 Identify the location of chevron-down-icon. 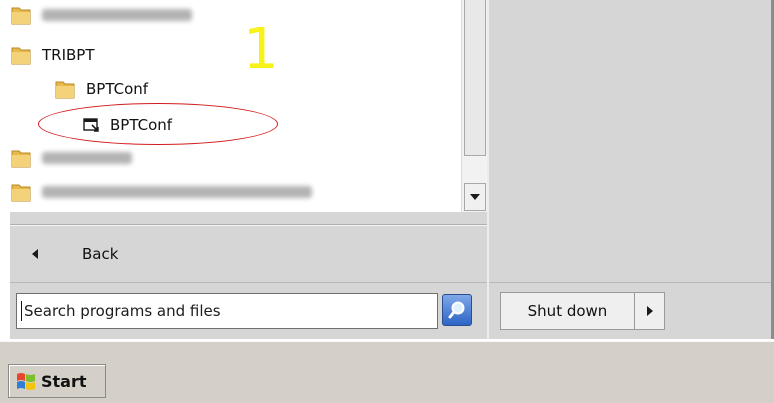
(475, 197).